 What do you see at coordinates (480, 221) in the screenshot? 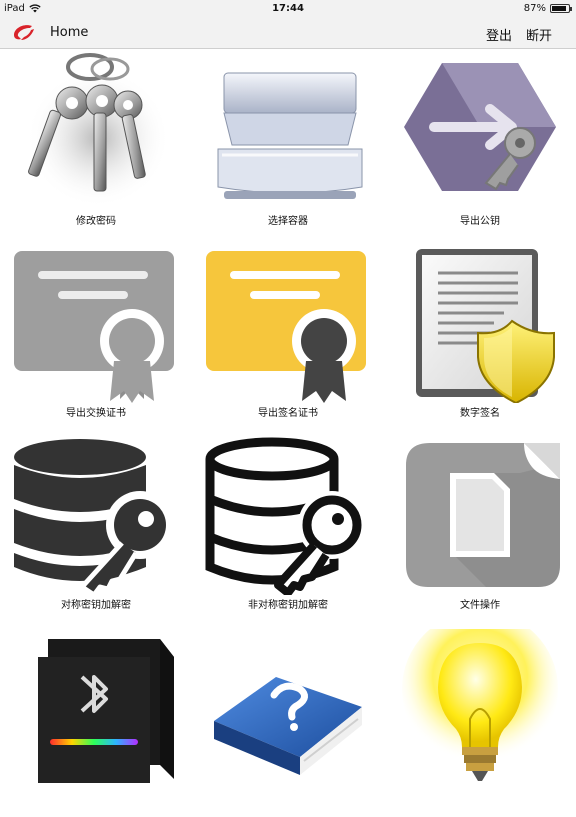
I see `export-public-key-label: 导出公钥` at bounding box center [480, 221].